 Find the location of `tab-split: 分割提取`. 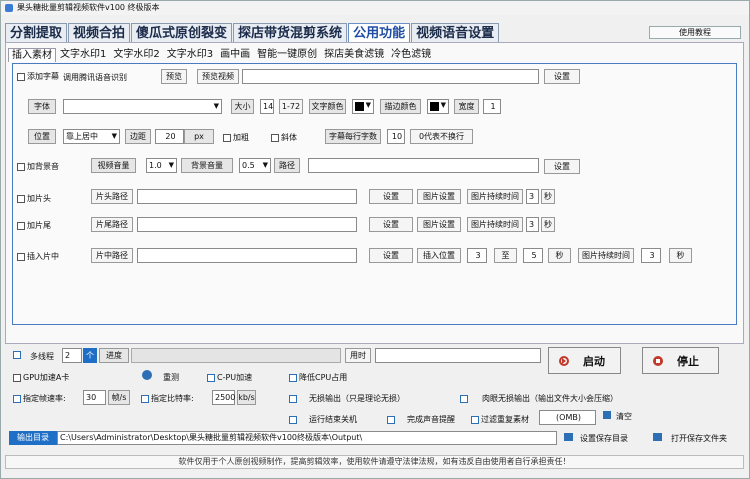

tab-split: 分割提取 is located at coordinates (36, 32).